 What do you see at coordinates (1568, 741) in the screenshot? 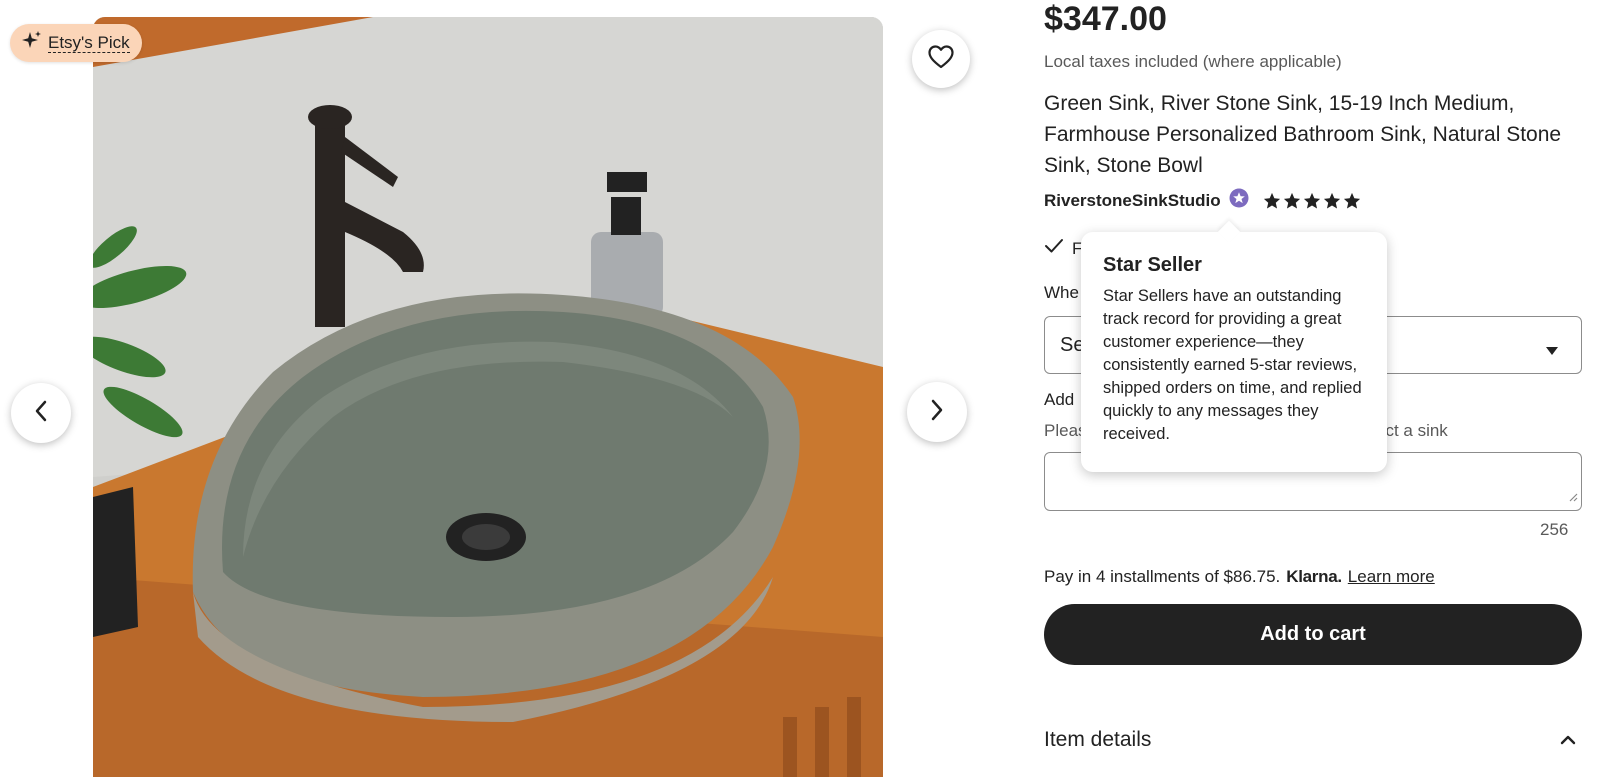
I see `chevron-up-icon` at bounding box center [1568, 741].